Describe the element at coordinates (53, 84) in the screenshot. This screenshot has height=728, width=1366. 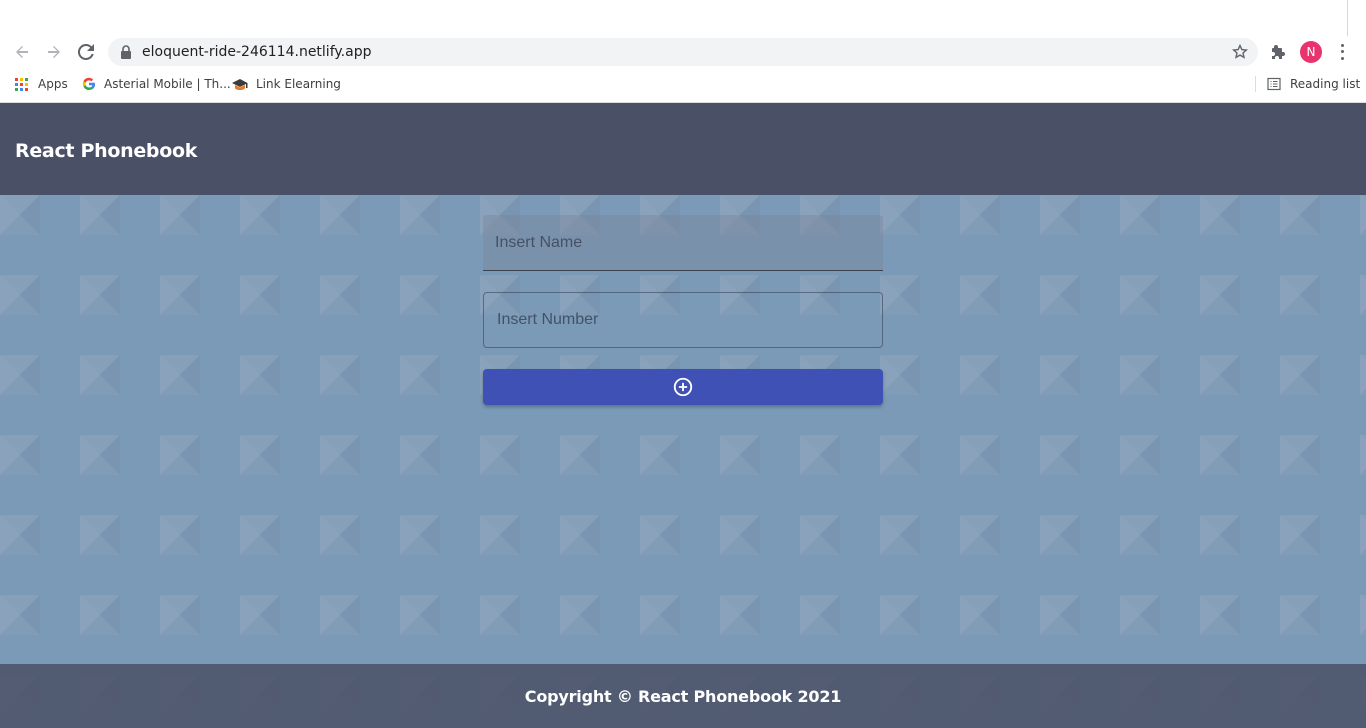
I see `bookmark-label: Apps` at that location.